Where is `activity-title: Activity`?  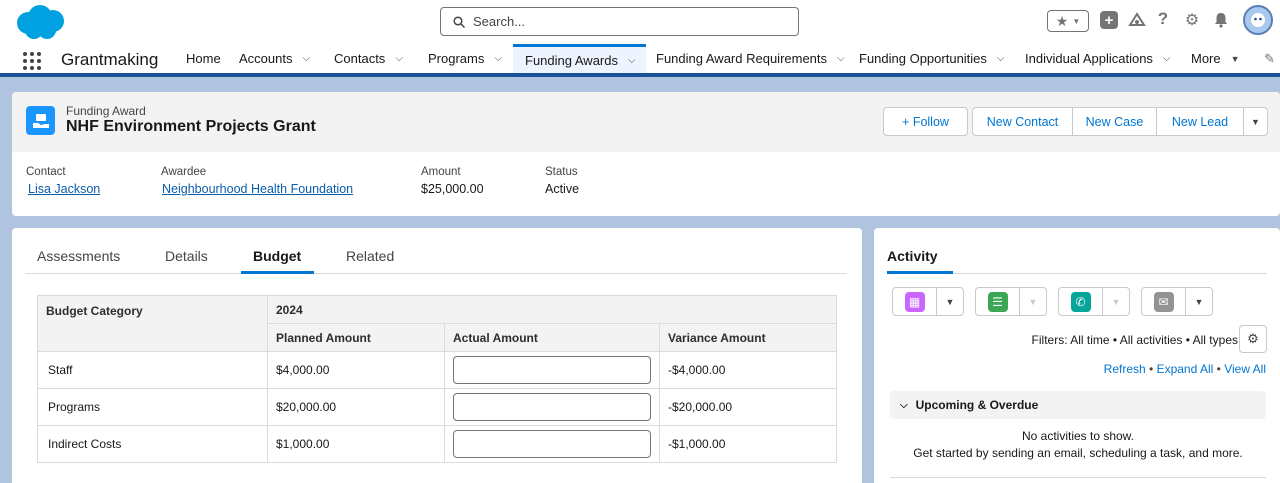
activity-title: Activity is located at coordinates (912, 256).